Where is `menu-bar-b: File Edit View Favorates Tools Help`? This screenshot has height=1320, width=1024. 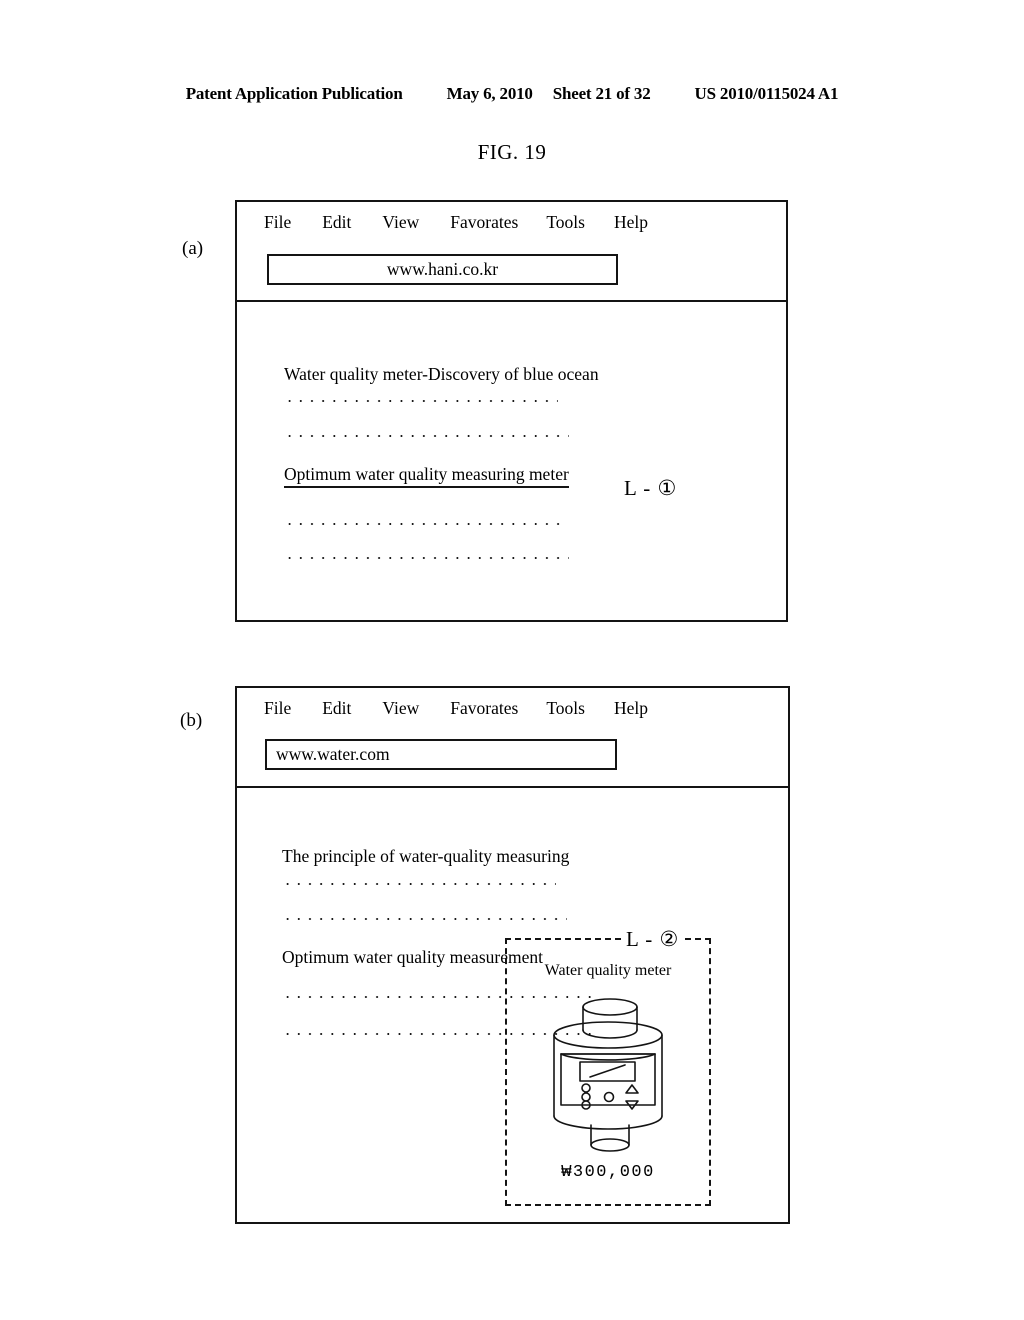 menu-bar-b: File Edit View Favorates Tools Help is located at coordinates (512, 703).